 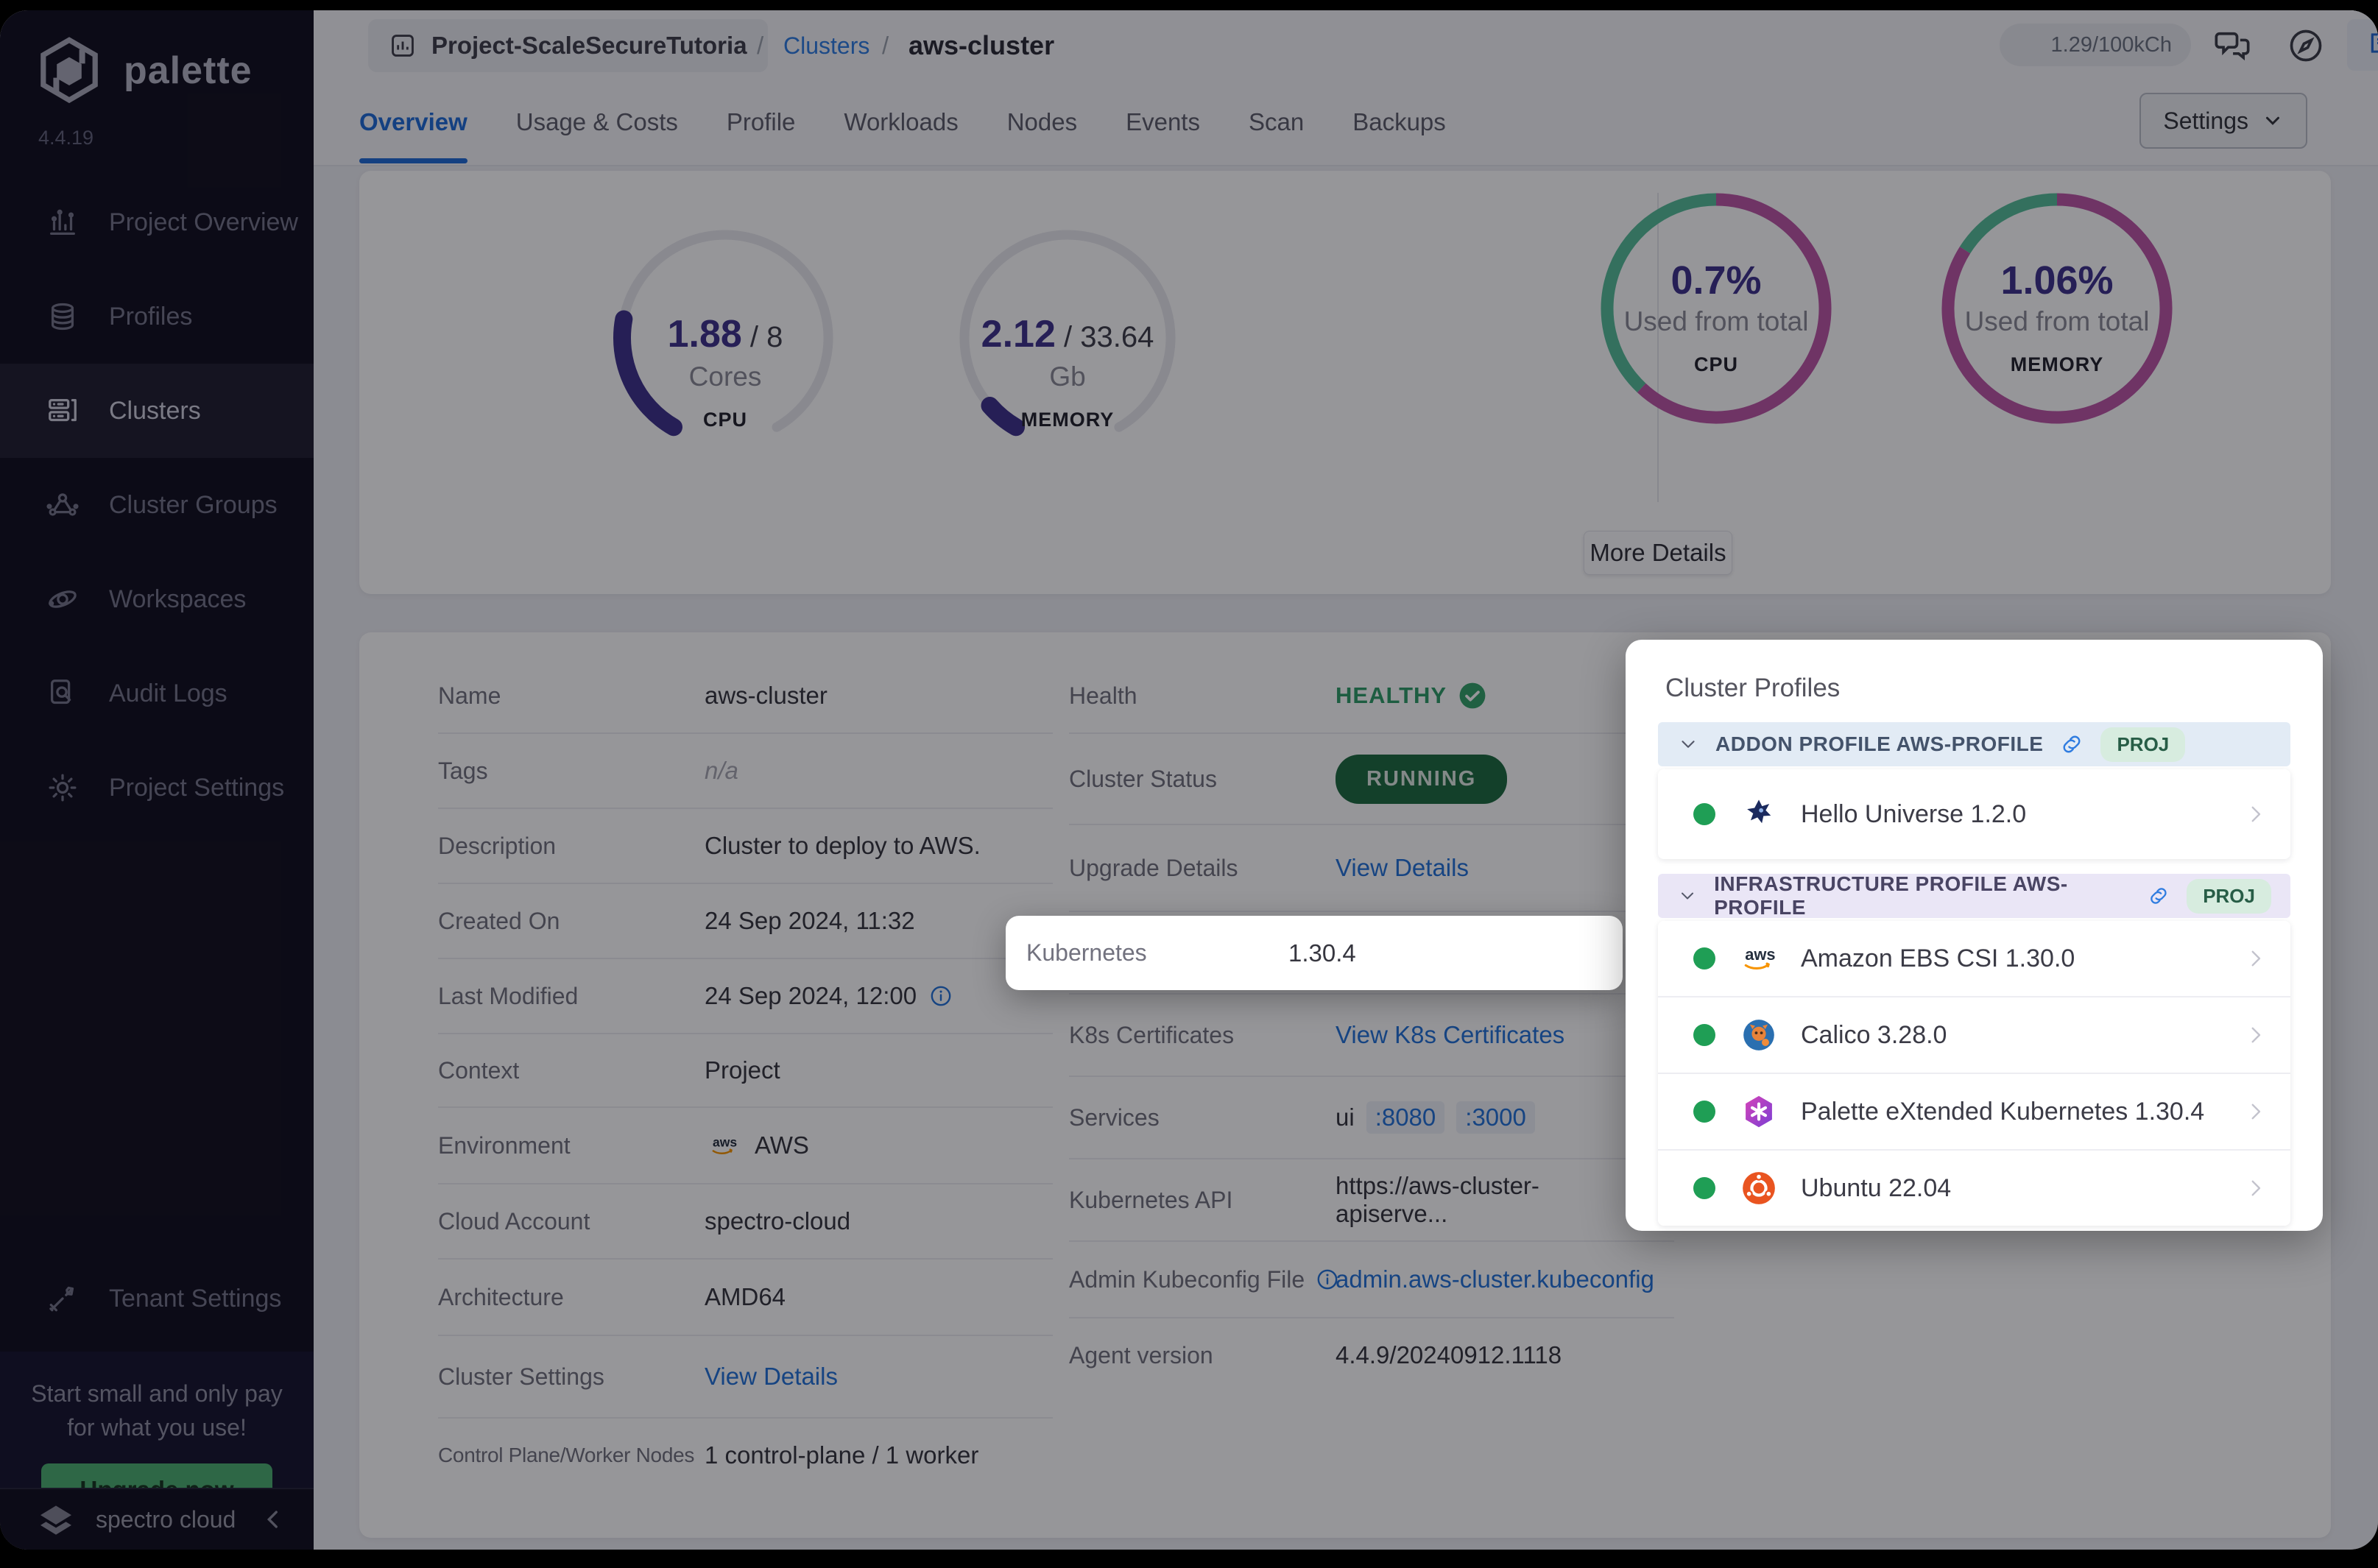 I want to click on profile-group-header-addon-profile-aws-profile: ADDON PROFILE AWS-PROFILE PROJ, so click(x=1974, y=744).